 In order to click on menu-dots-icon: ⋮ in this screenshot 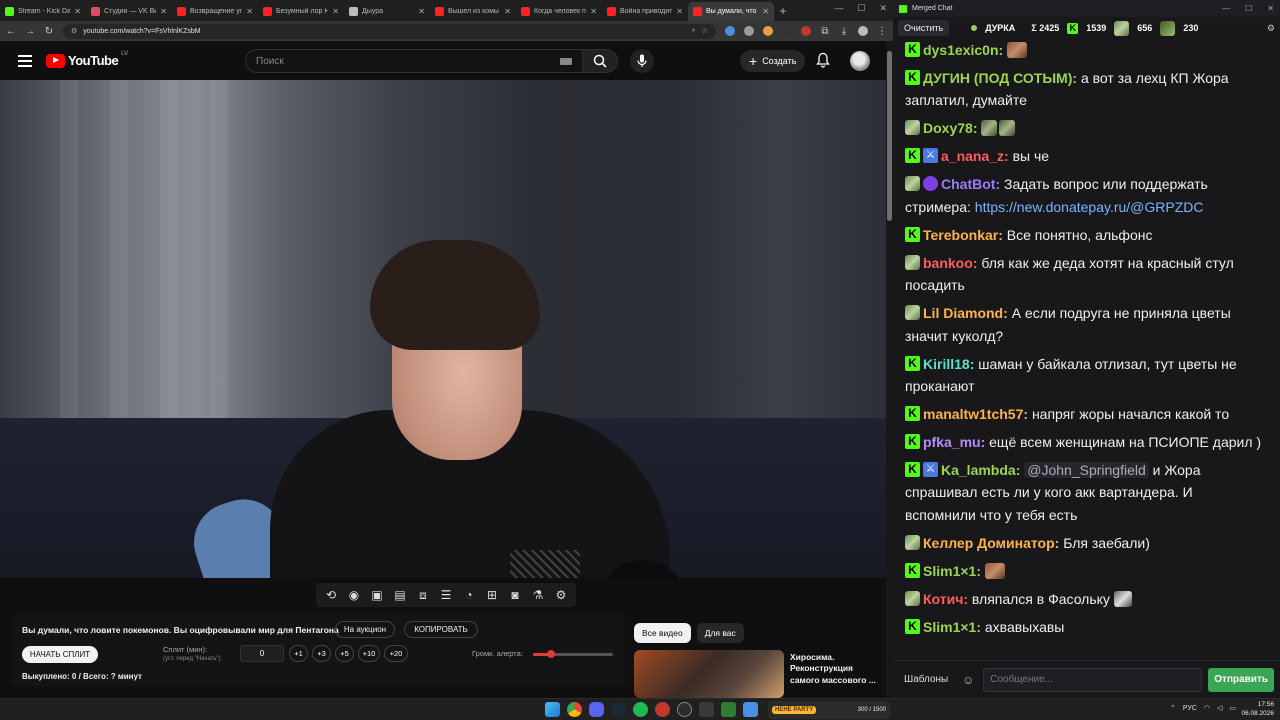, I will do `click(882, 31)`.